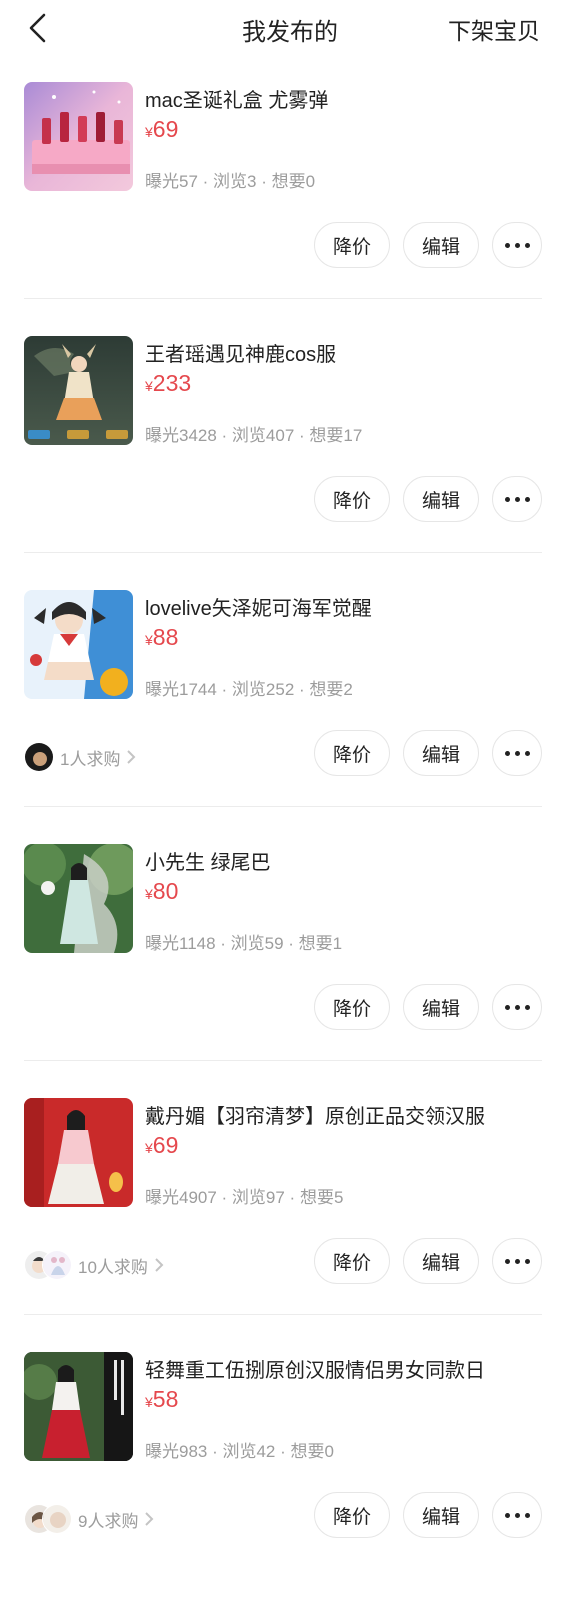 The image size is (580, 1604). What do you see at coordinates (90, 759) in the screenshot?
I see `buyer-request-count: 1人求购` at bounding box center [90, 759].